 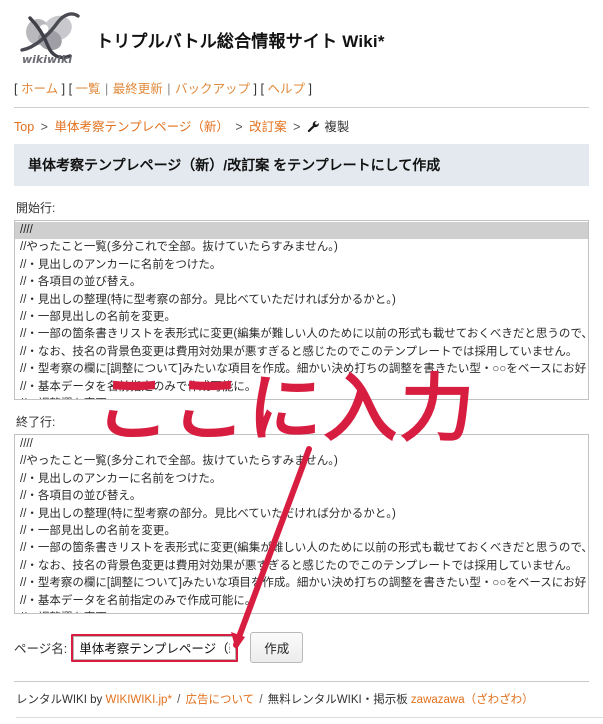 What do you see at coordinates (63, 89) in the screenshot?
I see `nav-bracket-close: ]` at bounding box center [63, 89].